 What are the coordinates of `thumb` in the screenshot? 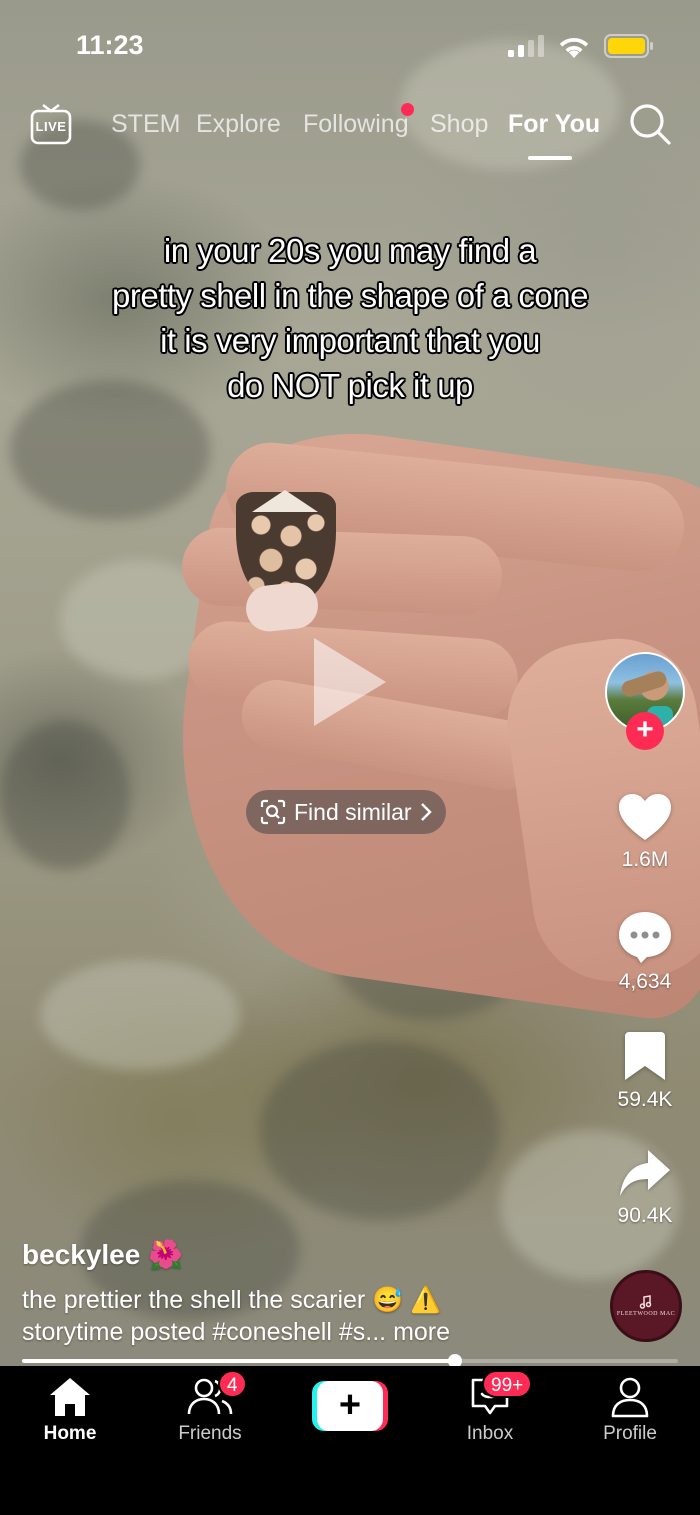 It's located at (342, 571).